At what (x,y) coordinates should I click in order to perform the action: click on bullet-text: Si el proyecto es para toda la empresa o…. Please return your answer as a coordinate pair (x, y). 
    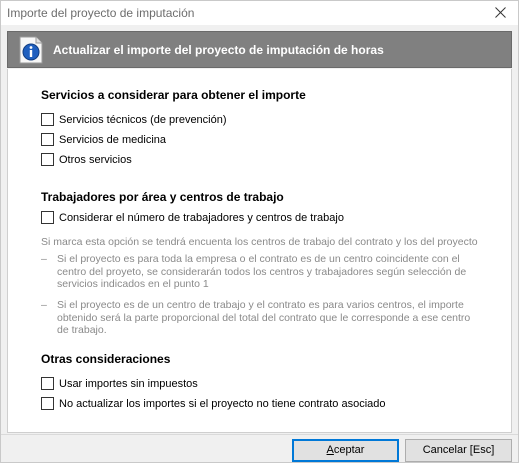
    Looking at the image, I should click on (262, 271).